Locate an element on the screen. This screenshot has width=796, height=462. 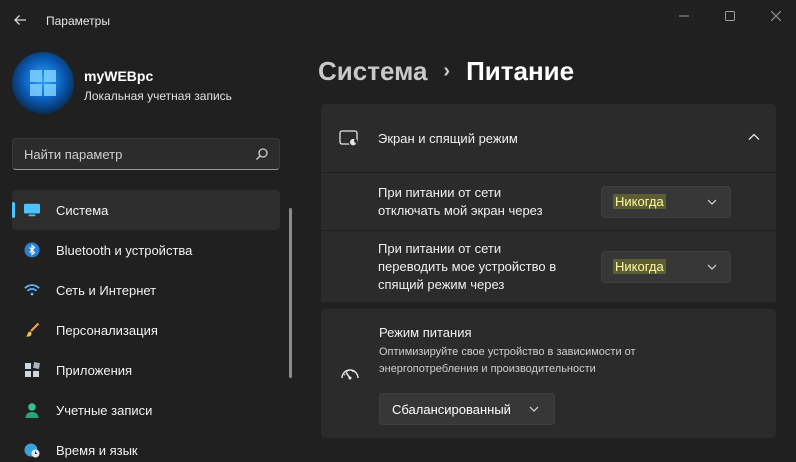
sidebar-item-time-language: Время и язык is located at coordinates (146, 446).